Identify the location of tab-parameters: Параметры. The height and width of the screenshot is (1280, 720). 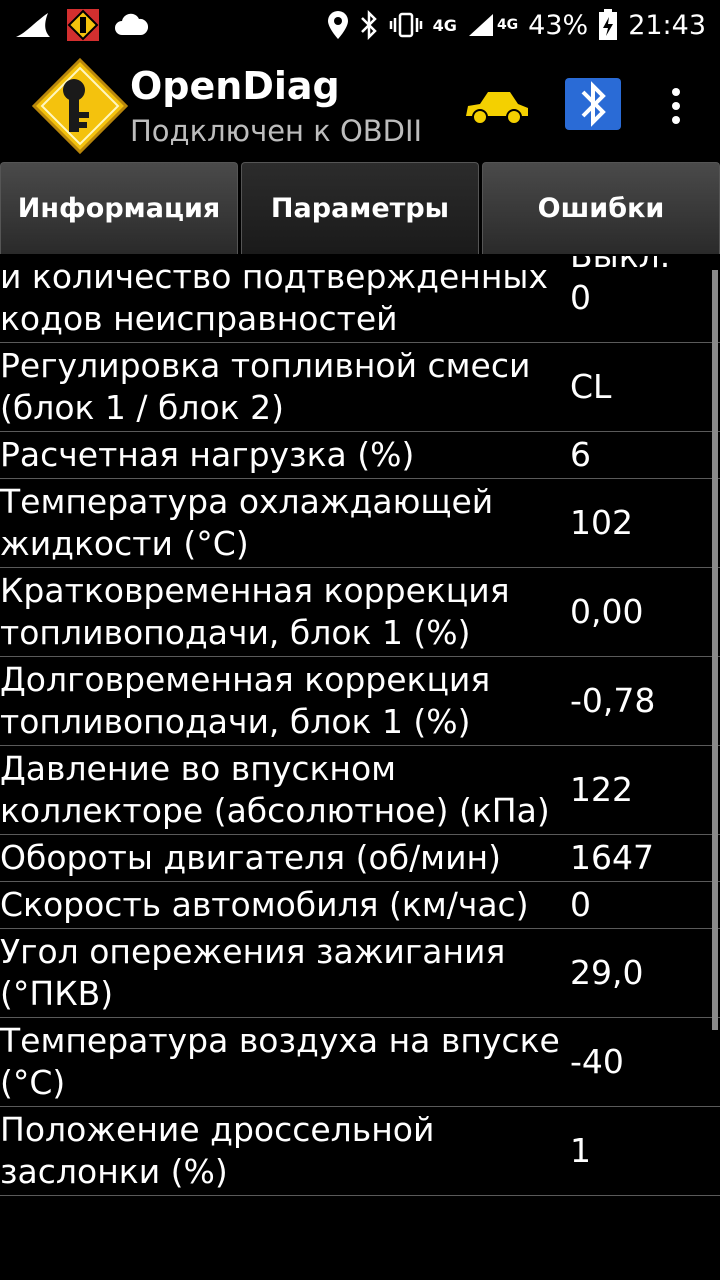
(360, 208).